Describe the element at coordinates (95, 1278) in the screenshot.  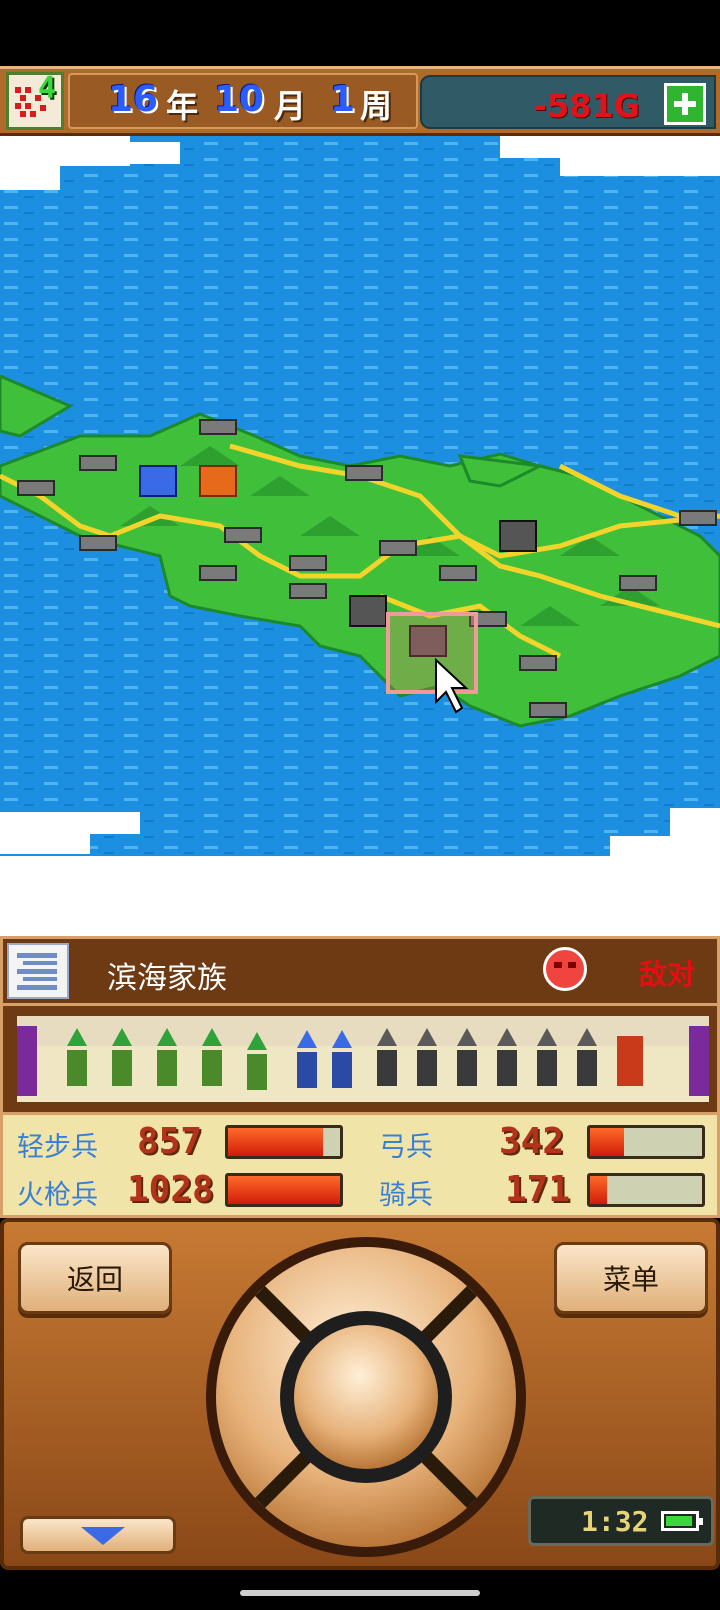
I see `back-button: 返回` at that location.